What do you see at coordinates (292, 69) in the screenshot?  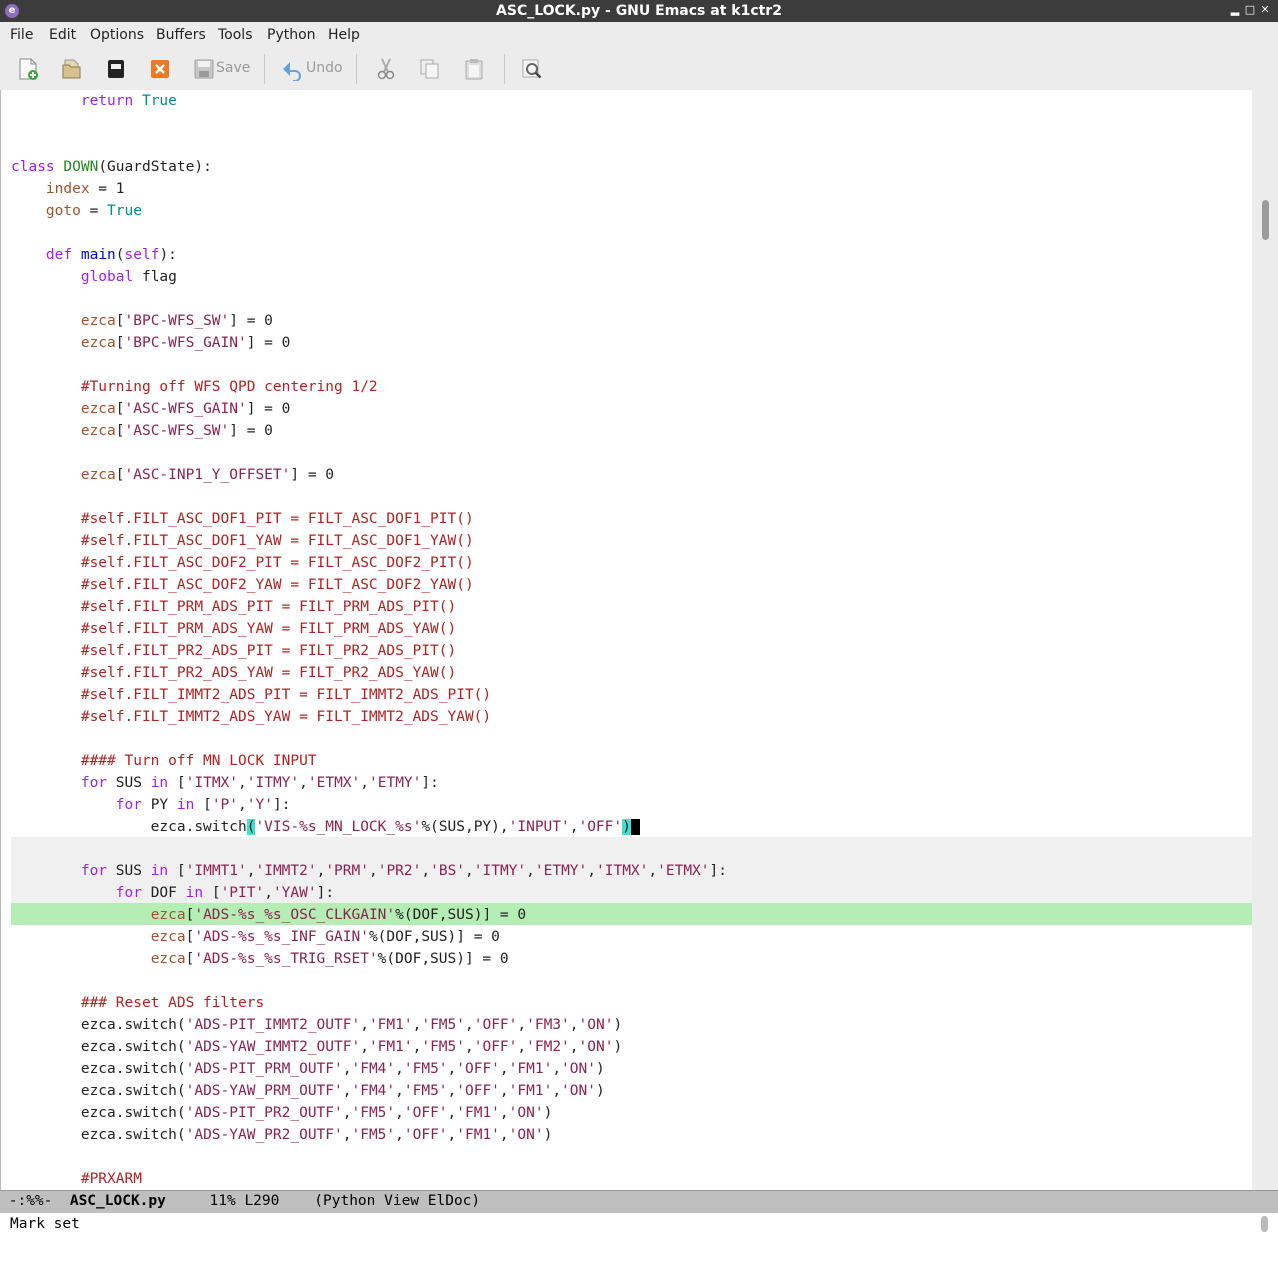 I see `undo-icon` at bounding box center [292, 69].